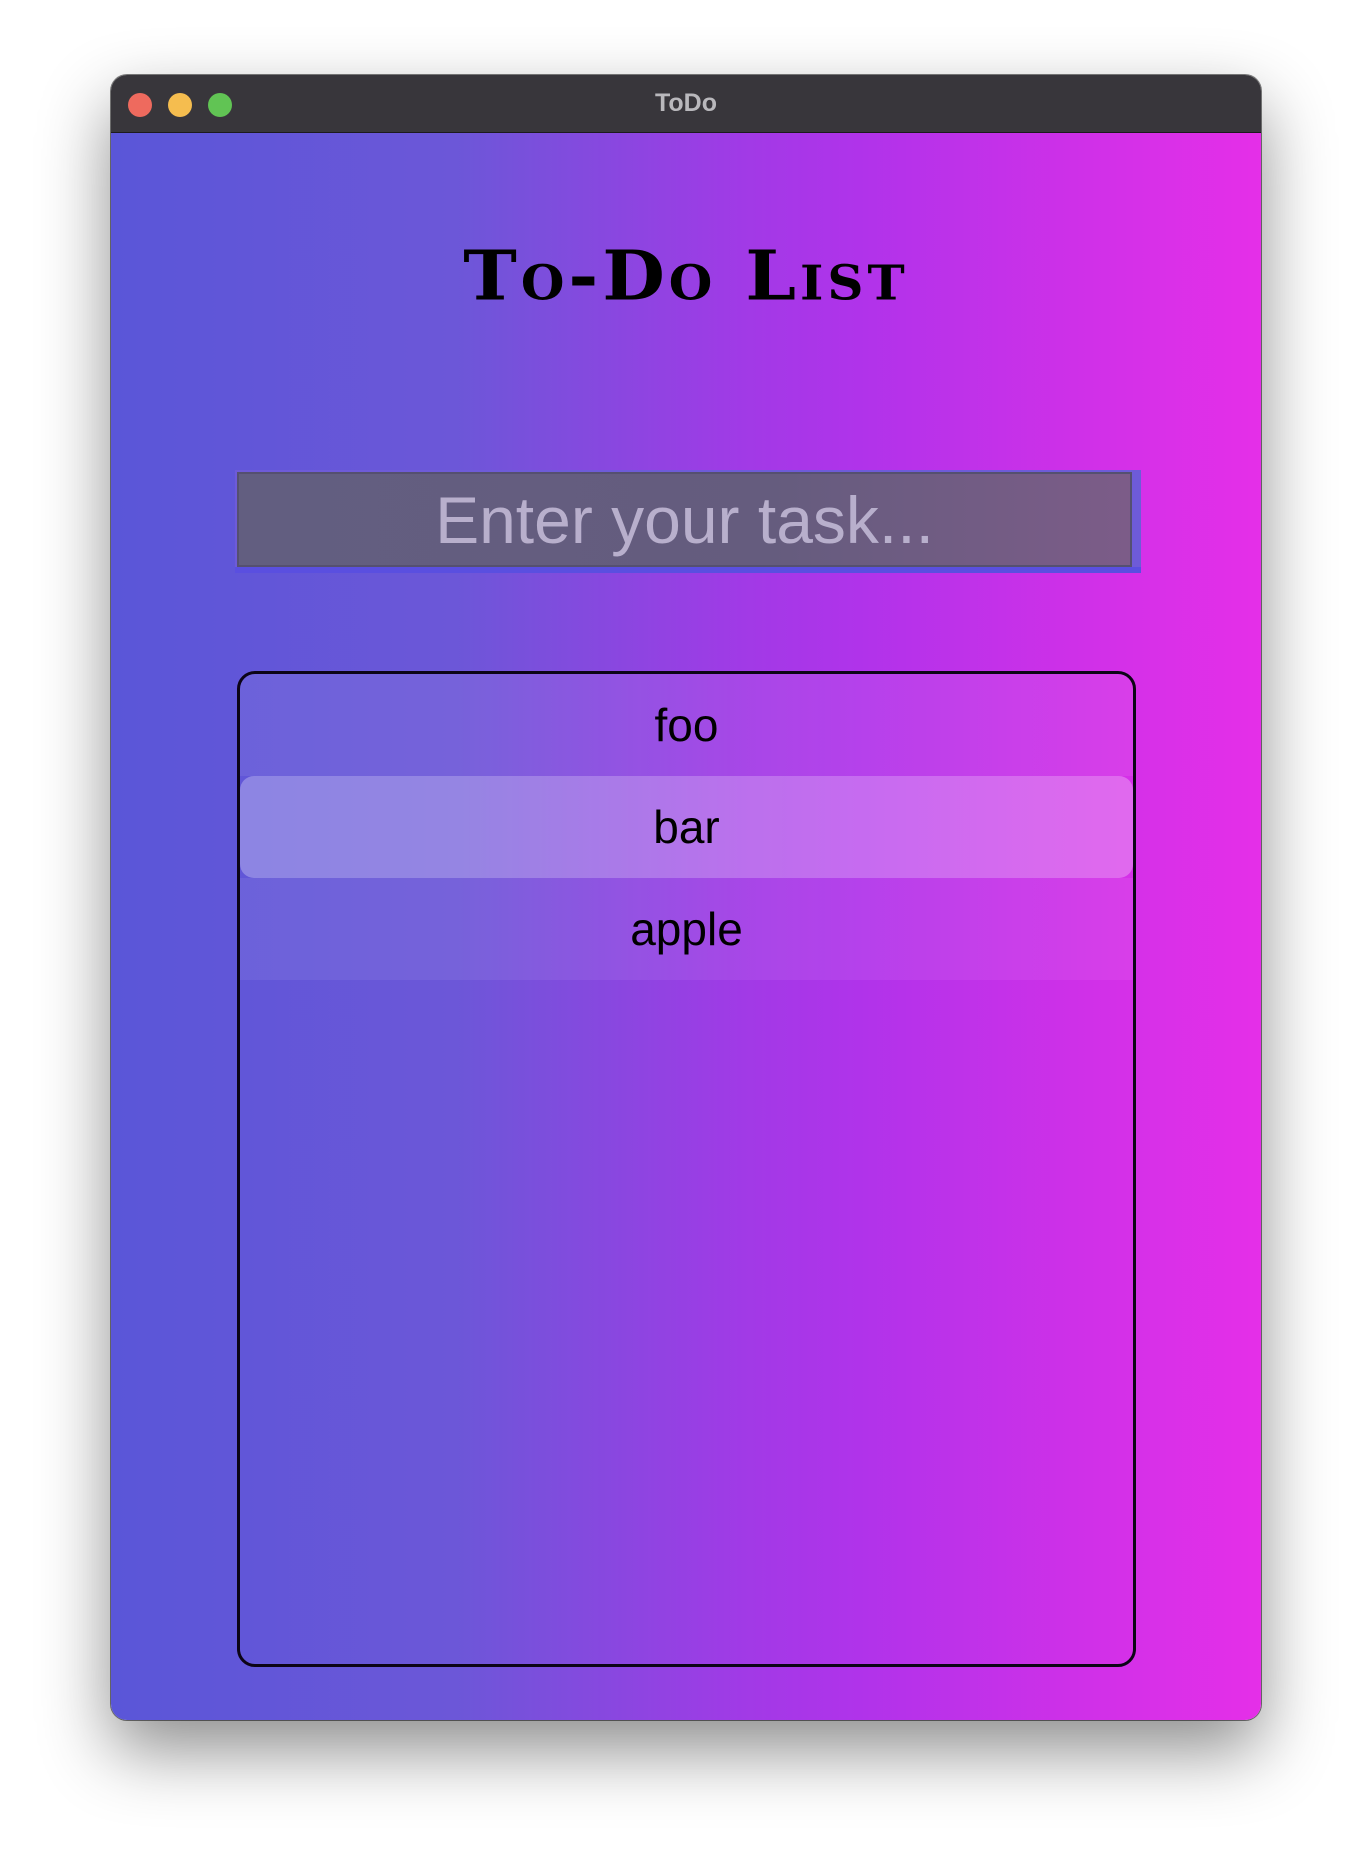 The image size is (1372, 1866). I want to click on window-title: ToDo, so click(685, 103).